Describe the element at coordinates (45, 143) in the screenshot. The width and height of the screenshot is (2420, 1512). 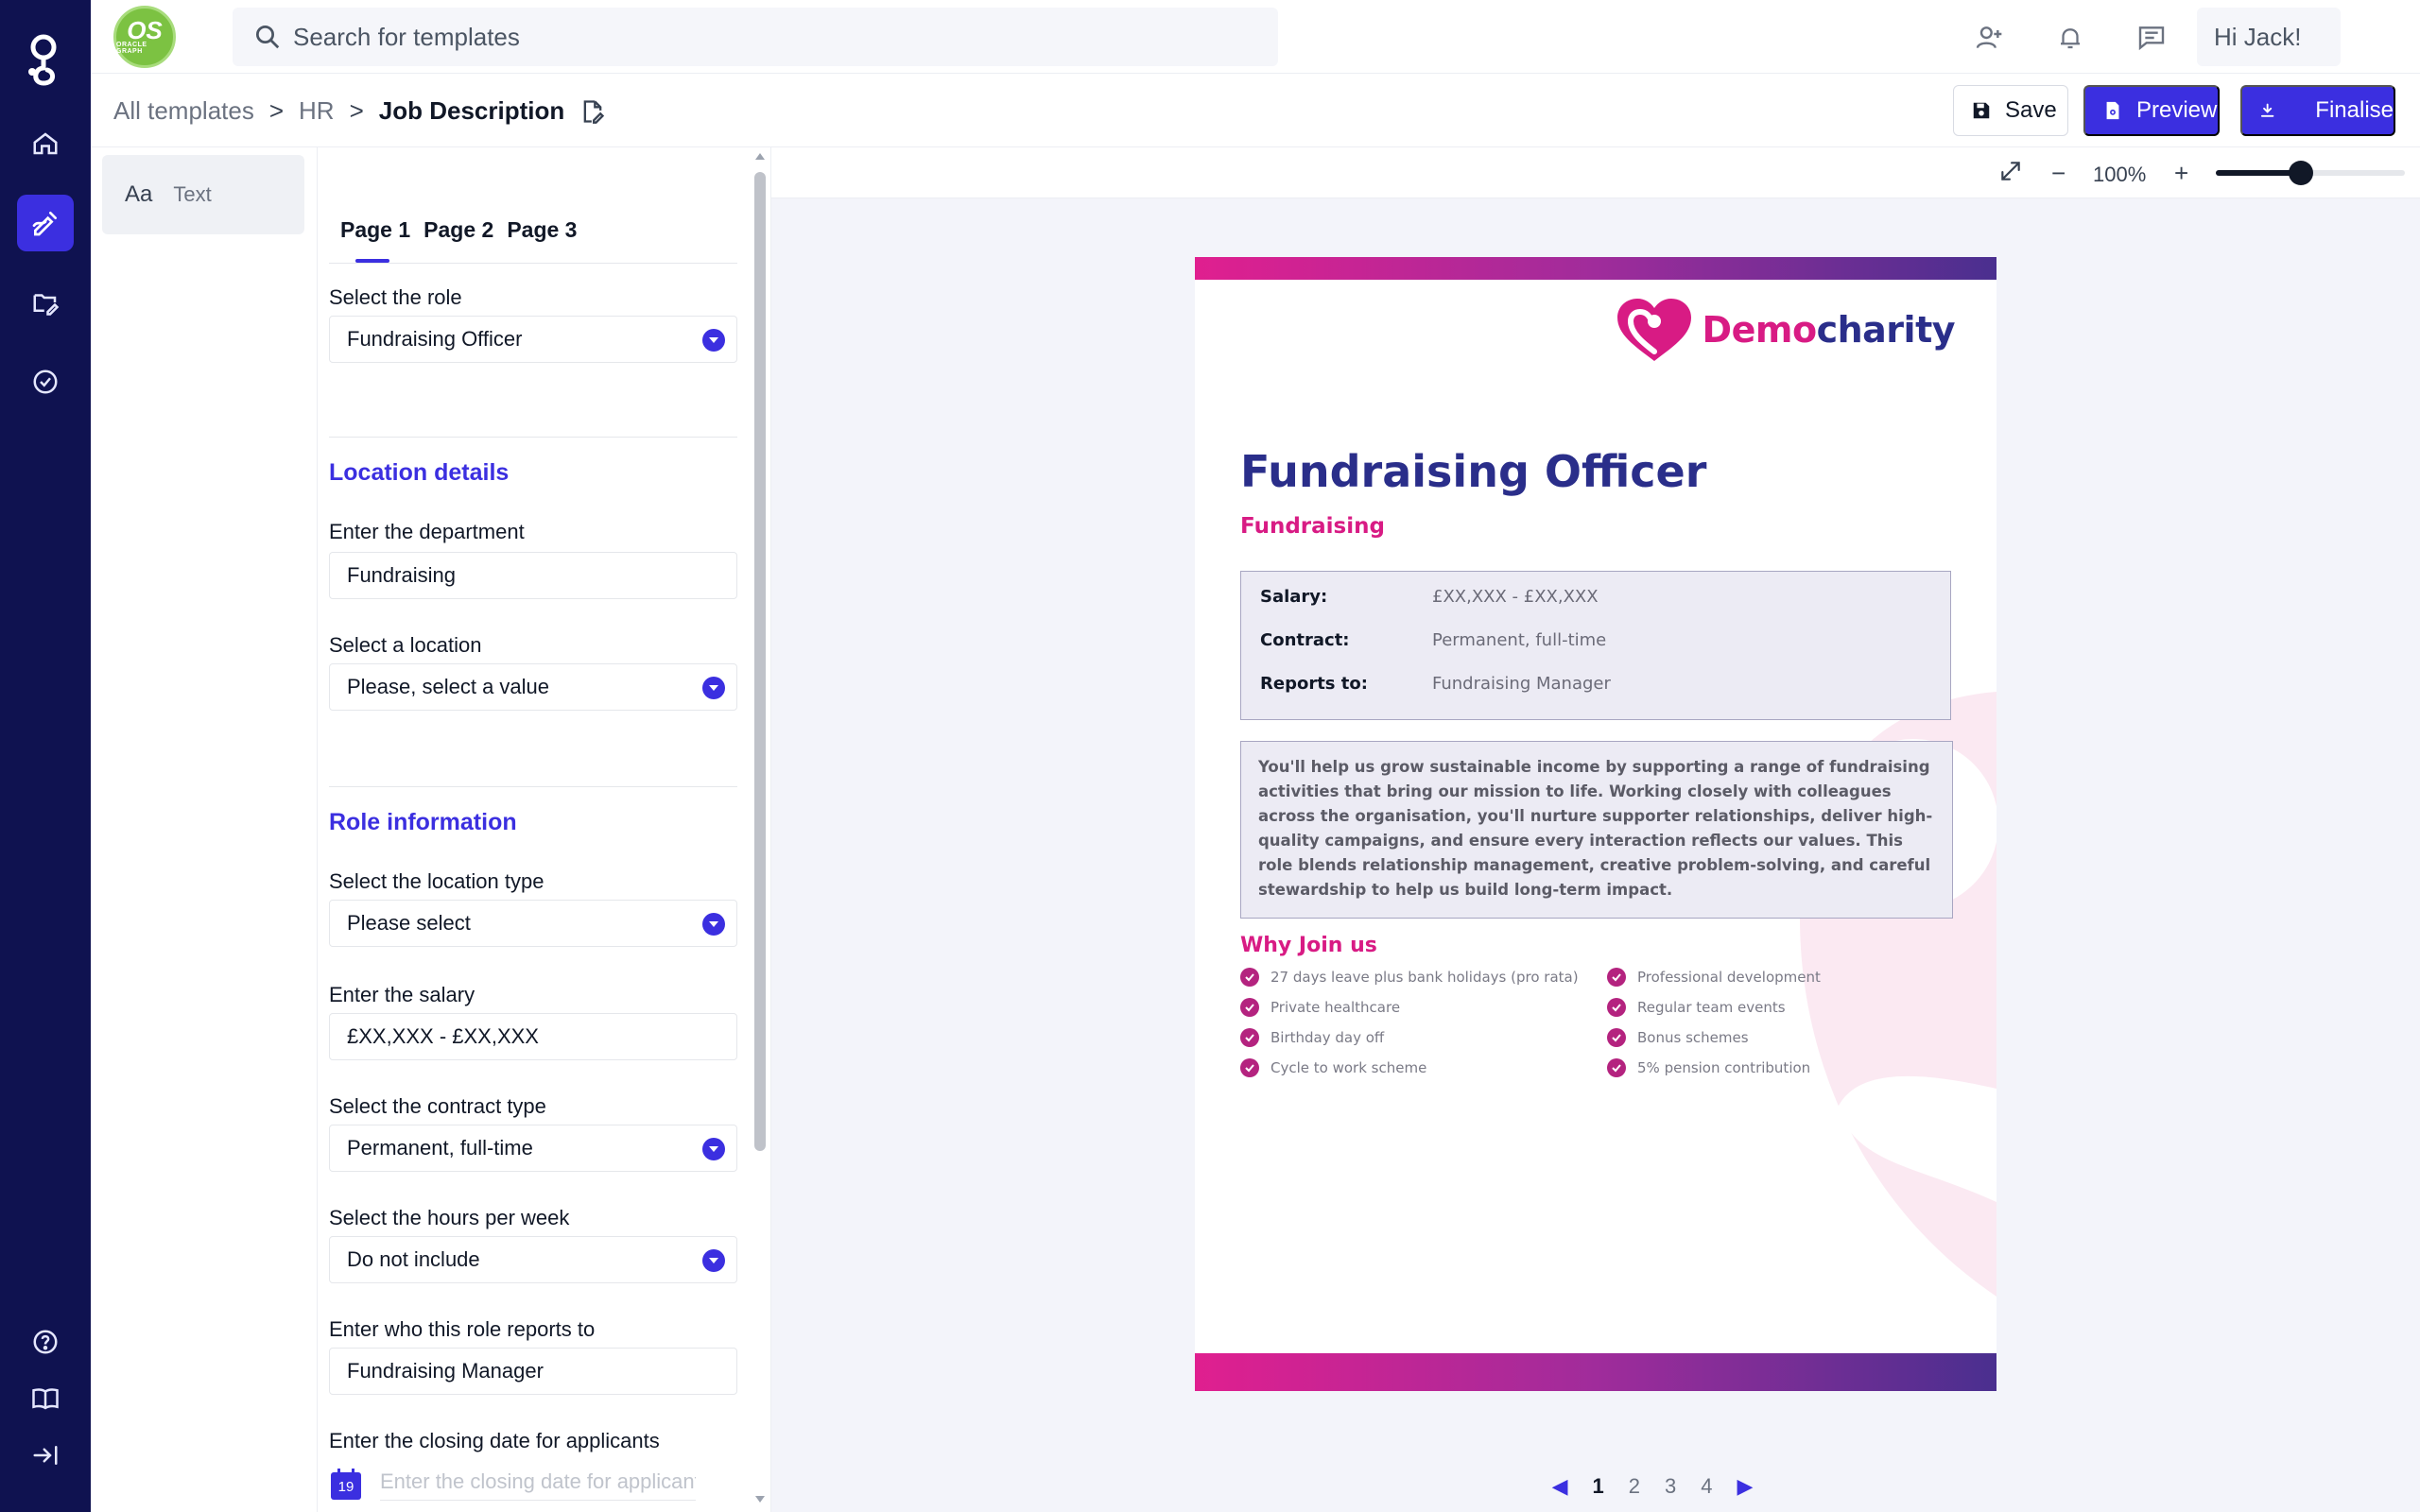
I see `home-icon` at that location.